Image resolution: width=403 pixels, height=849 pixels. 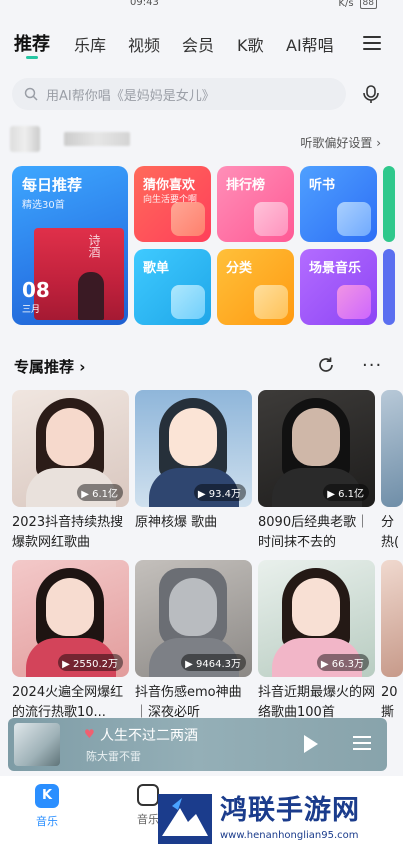 I want to click on ai-mic-icon, so click(x=371, y=94).